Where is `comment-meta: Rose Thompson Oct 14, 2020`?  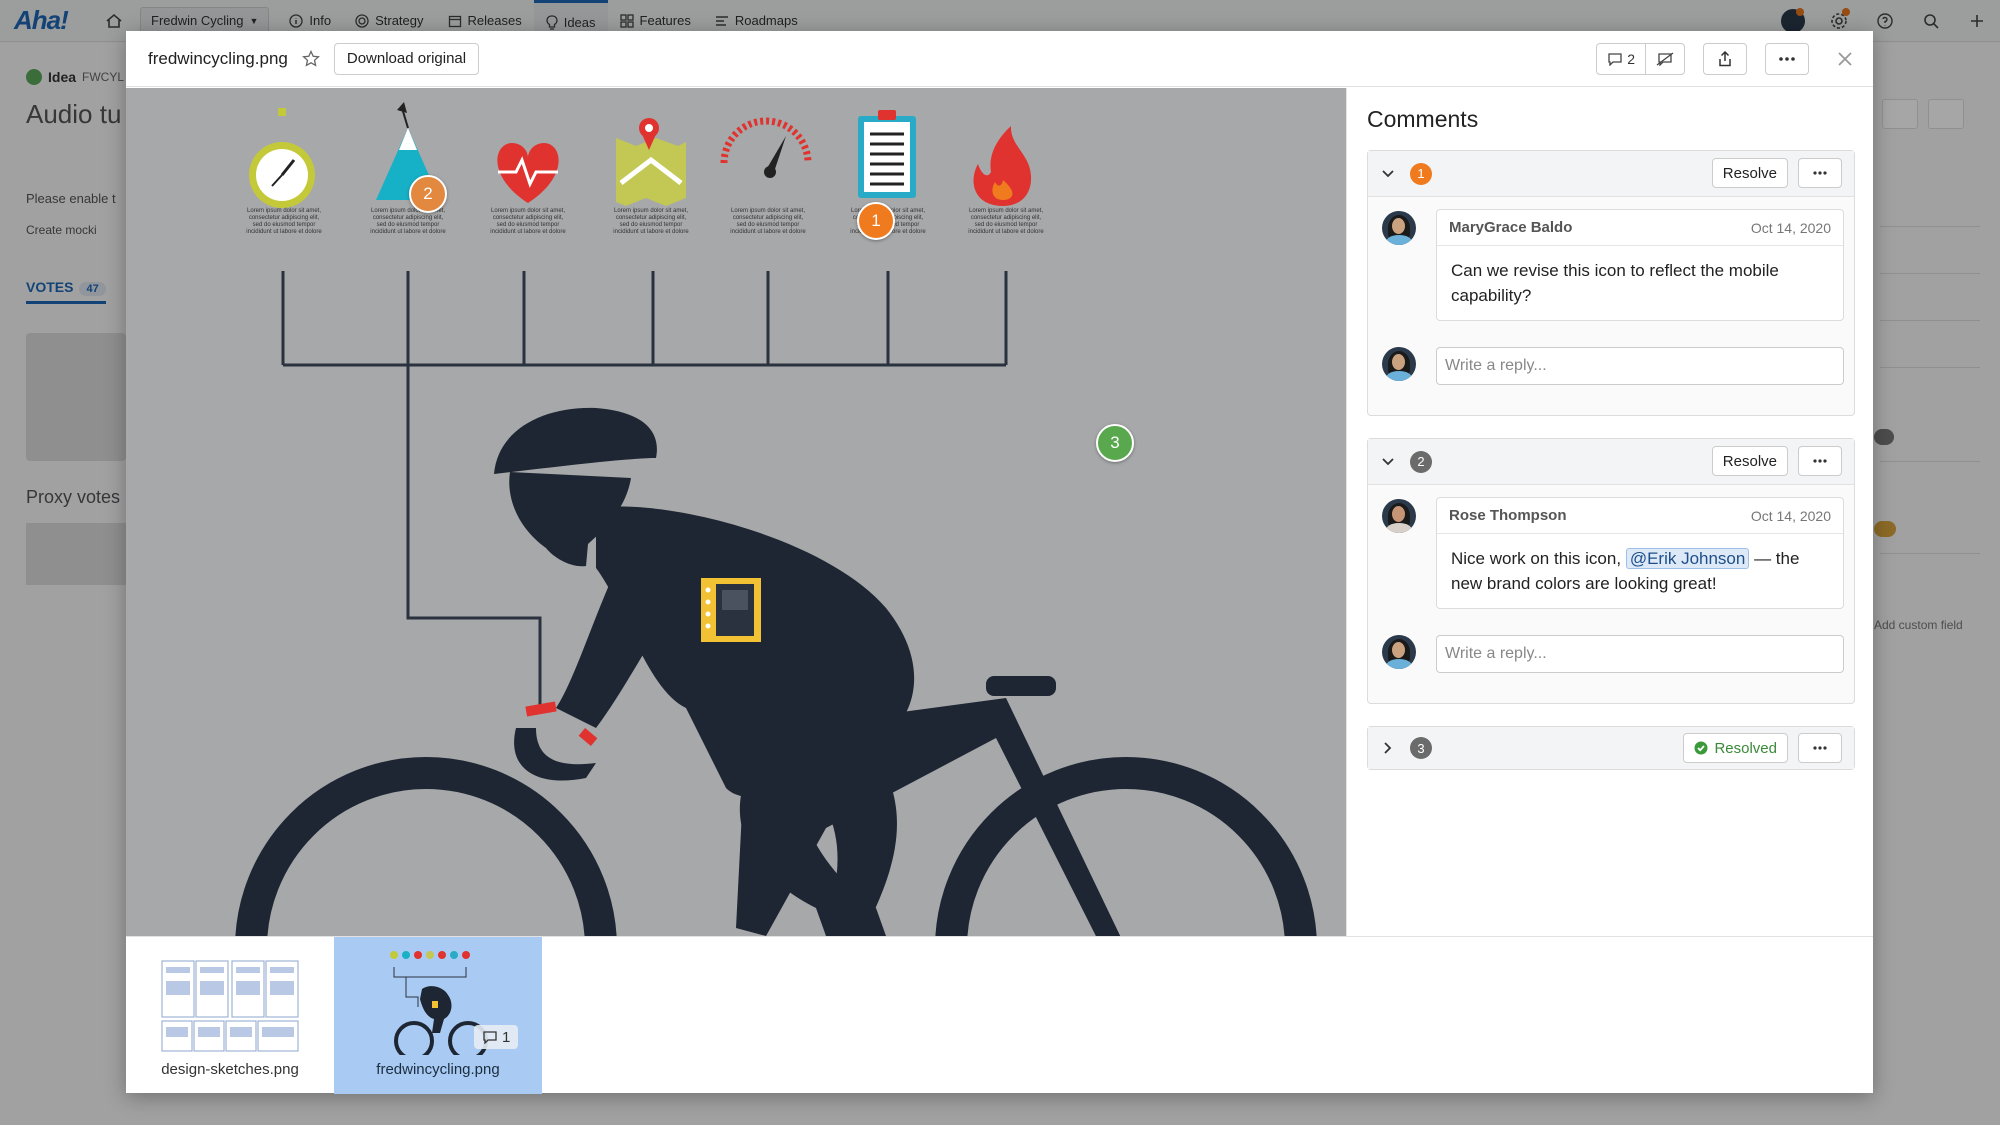 comment-meta: Rose Thompson Oct 14, 2020 is located at coordinates (1640, 516).